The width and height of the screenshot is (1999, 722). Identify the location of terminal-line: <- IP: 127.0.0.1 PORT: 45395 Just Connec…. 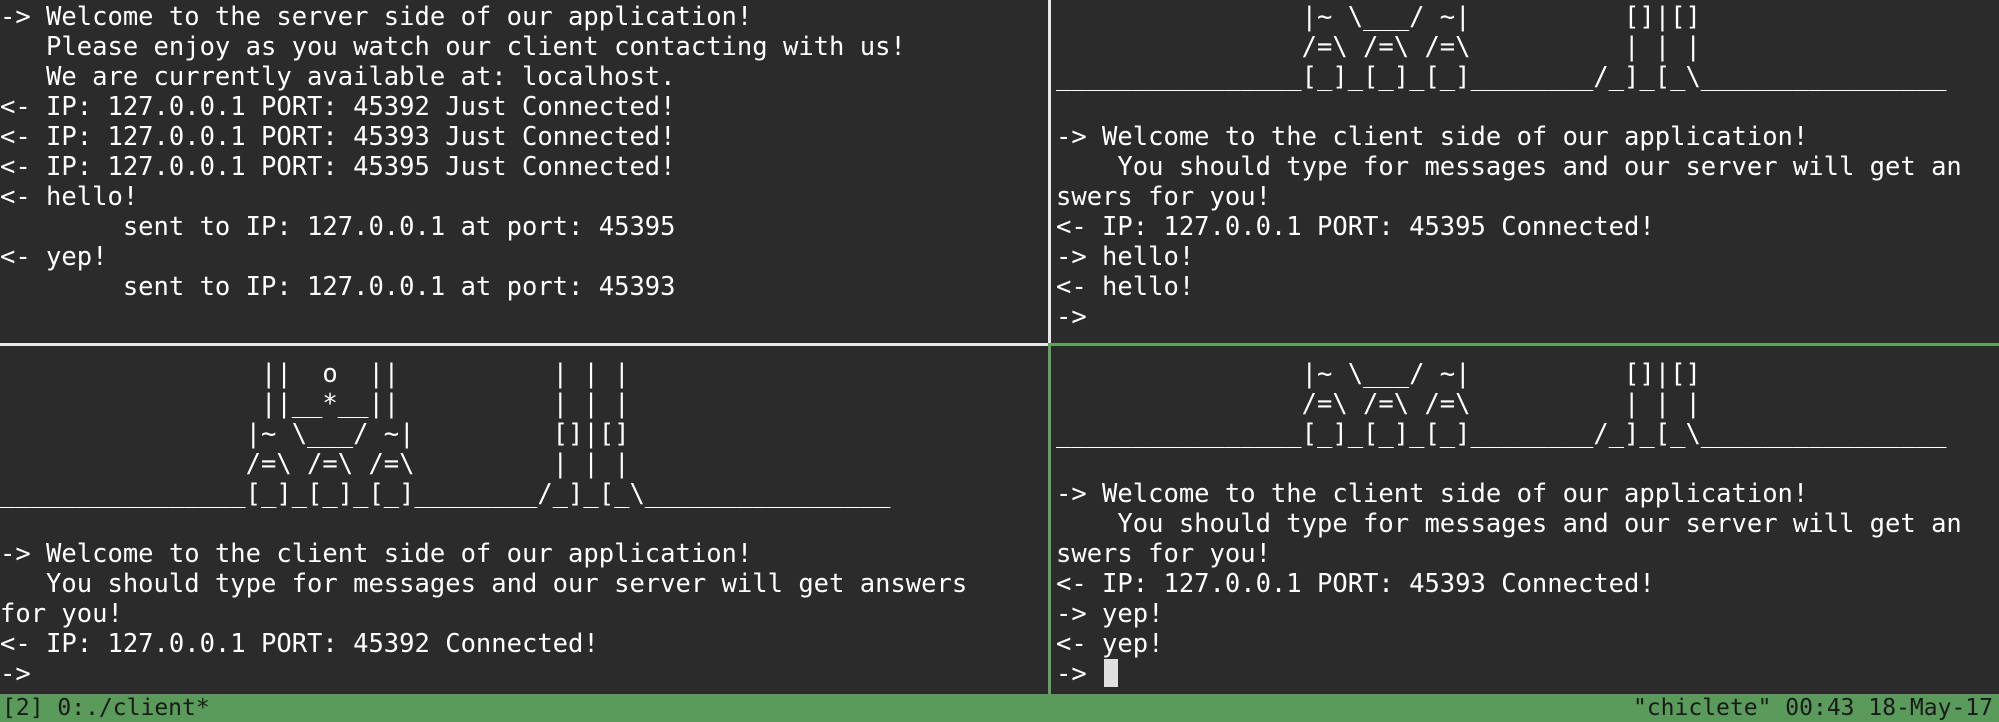
(338, 167).